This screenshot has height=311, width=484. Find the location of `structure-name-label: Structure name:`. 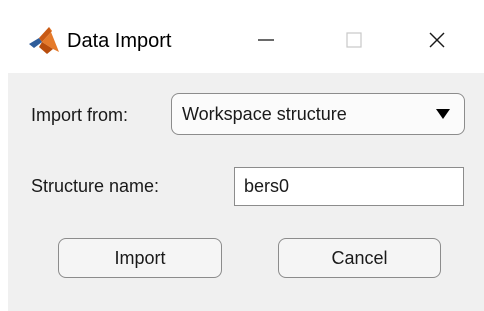

structure-name-label: Structure name: is located at coordinates (95, 186).